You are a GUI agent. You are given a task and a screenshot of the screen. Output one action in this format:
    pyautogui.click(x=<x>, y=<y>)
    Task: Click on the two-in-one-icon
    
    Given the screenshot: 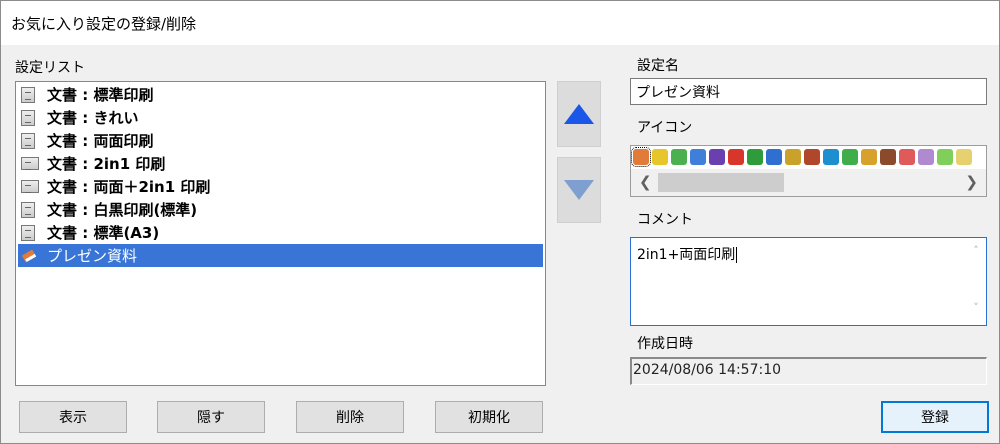 What is the action you would take?
    pyautogui.click(x=30, y=163)
    